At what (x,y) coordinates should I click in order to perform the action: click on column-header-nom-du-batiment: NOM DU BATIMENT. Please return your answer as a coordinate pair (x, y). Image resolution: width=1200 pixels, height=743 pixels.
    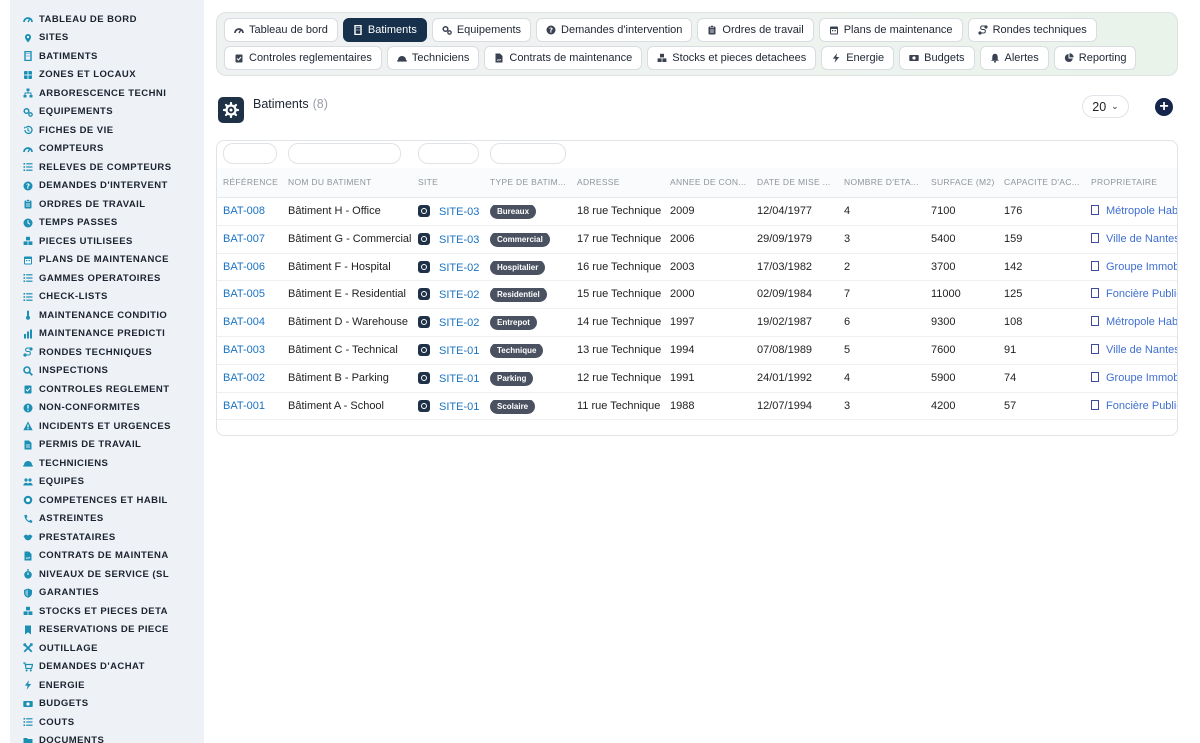
    Looking at the image, I should click on (330, 182).